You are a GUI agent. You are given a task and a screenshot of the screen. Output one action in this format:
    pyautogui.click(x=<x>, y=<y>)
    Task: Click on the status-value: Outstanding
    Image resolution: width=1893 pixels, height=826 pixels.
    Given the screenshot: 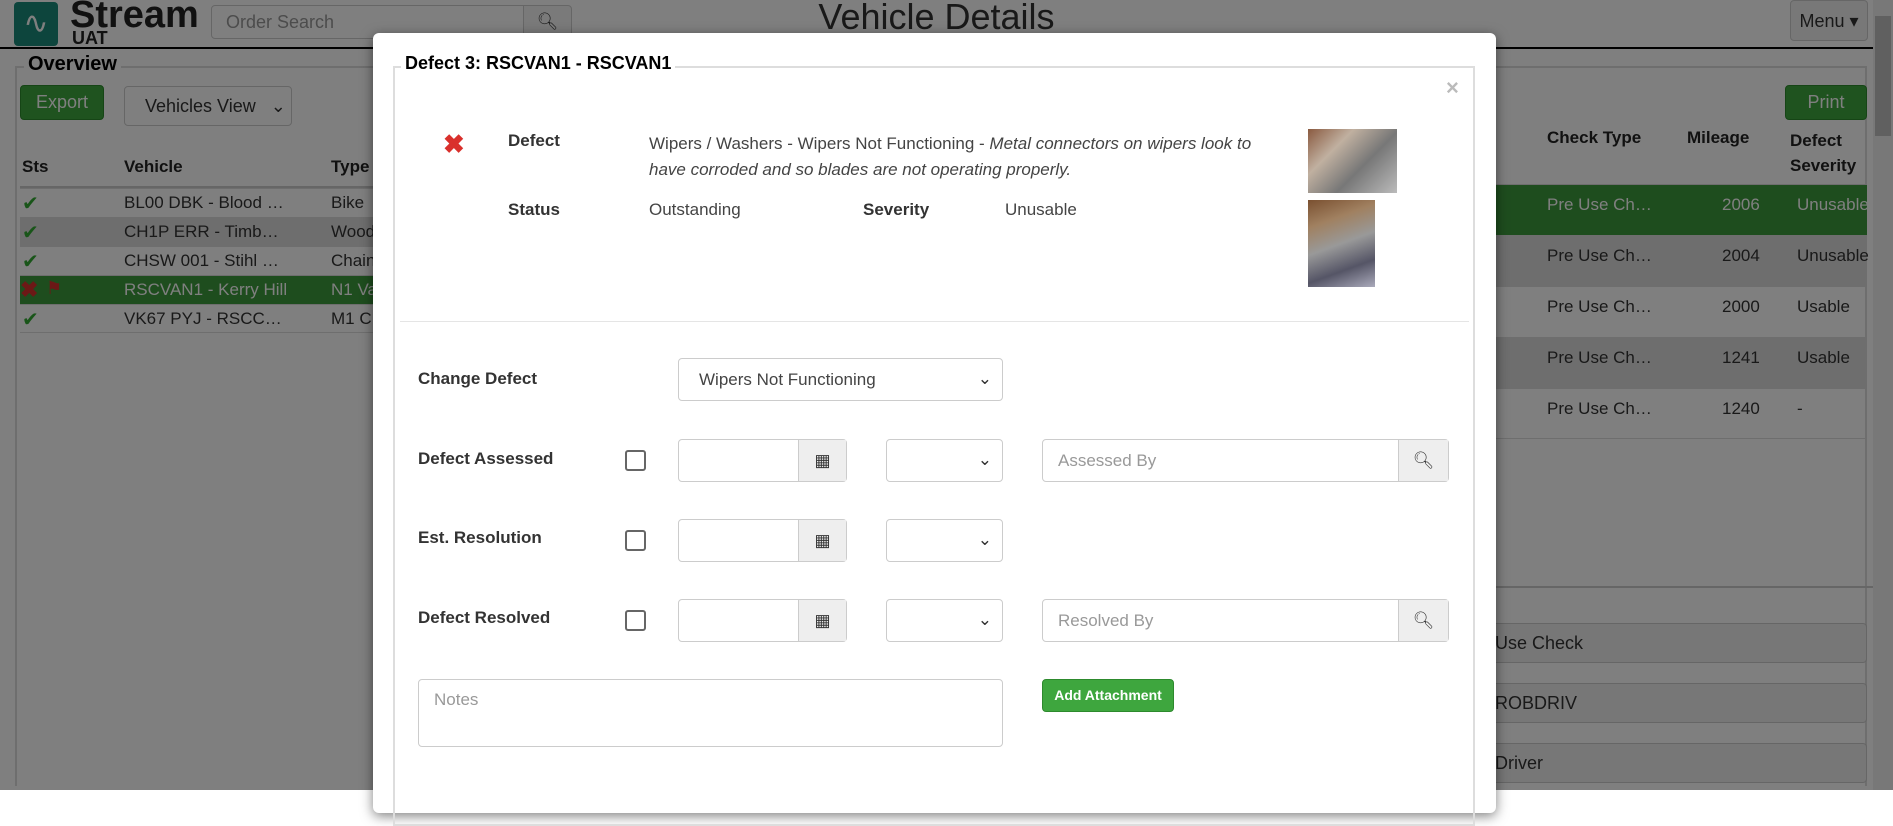 What is the action you would take?
    pyautogui.click(x=695, y=209)
    